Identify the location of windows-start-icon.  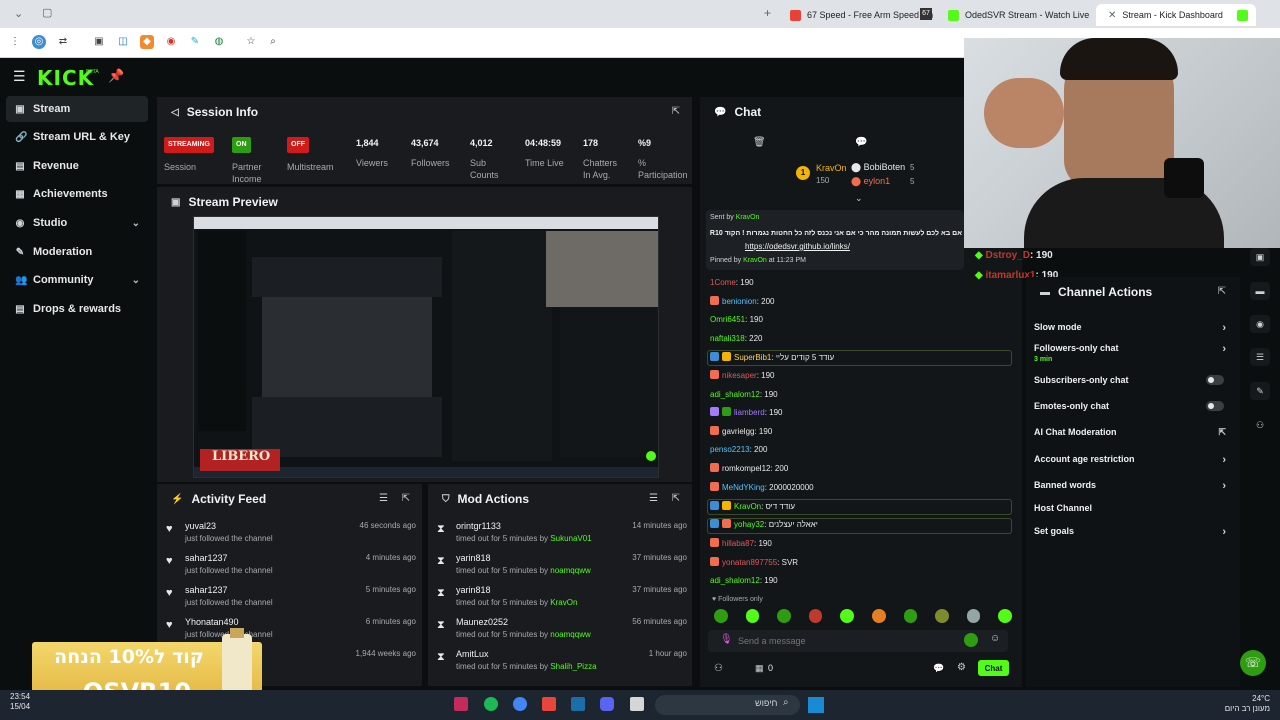
(816, 705).